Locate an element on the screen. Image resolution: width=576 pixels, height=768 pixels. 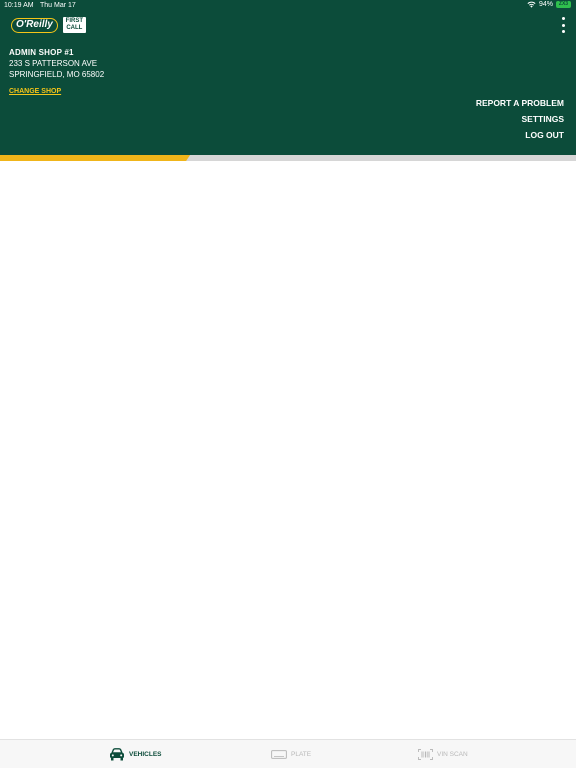
status-date: Thu Mar 17 is located at coordinates (58, 5).